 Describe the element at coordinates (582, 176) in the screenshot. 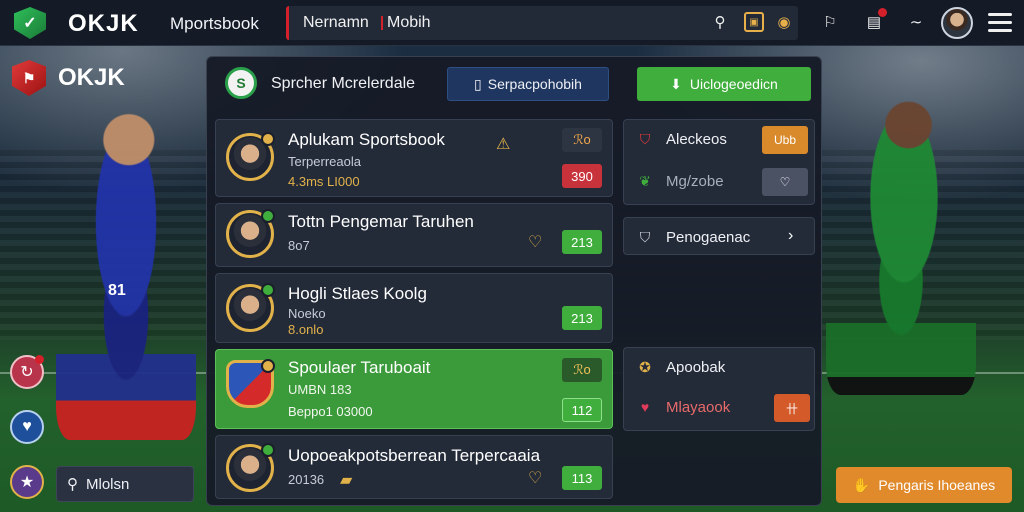

I see `odds-button: 390` at that location.